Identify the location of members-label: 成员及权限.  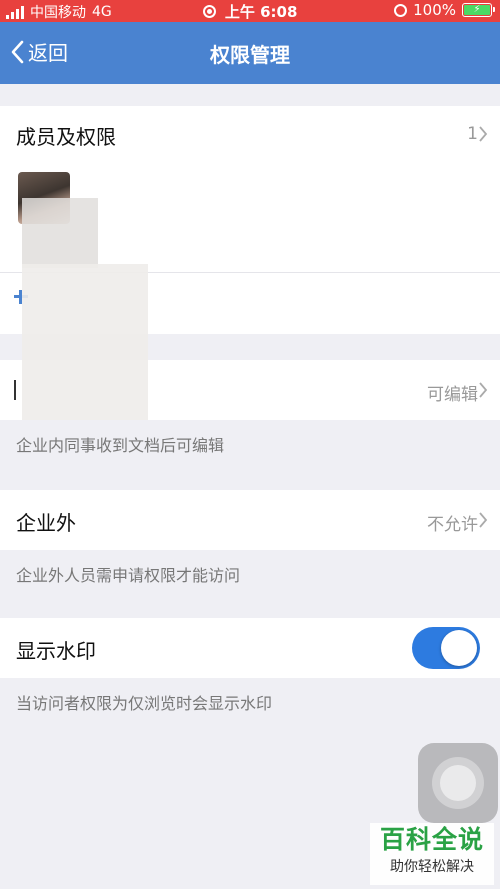
(66, 137).